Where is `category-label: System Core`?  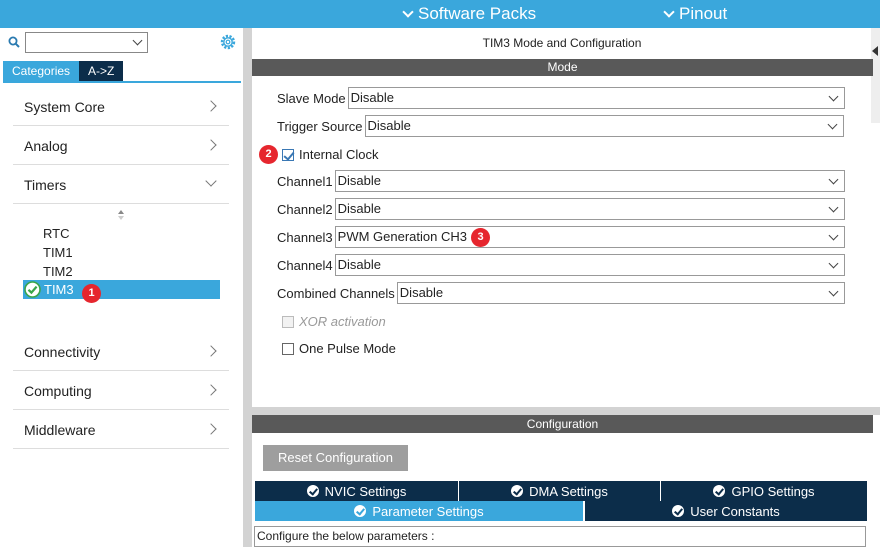 category-label: System Core is located at coordinates (64, 107).